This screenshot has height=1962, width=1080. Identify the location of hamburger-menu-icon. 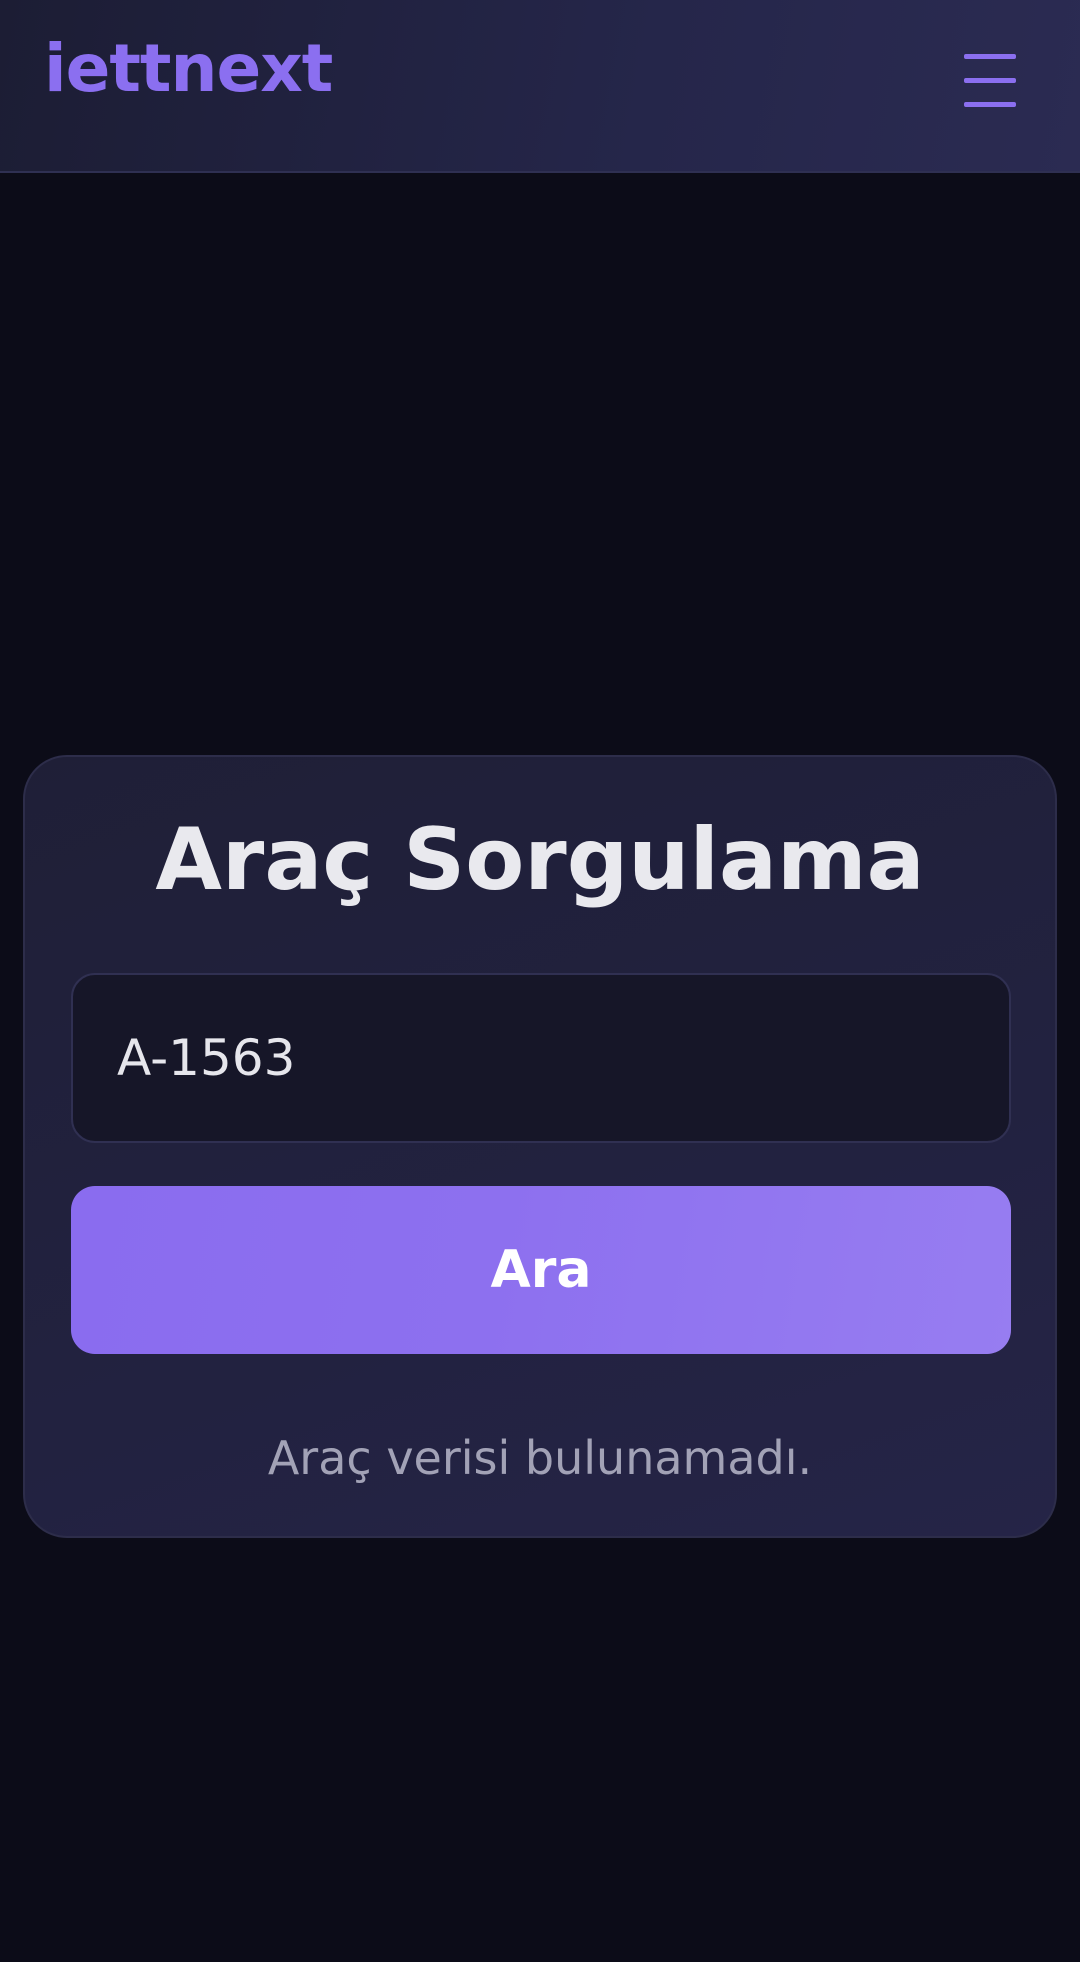
(990, 81).